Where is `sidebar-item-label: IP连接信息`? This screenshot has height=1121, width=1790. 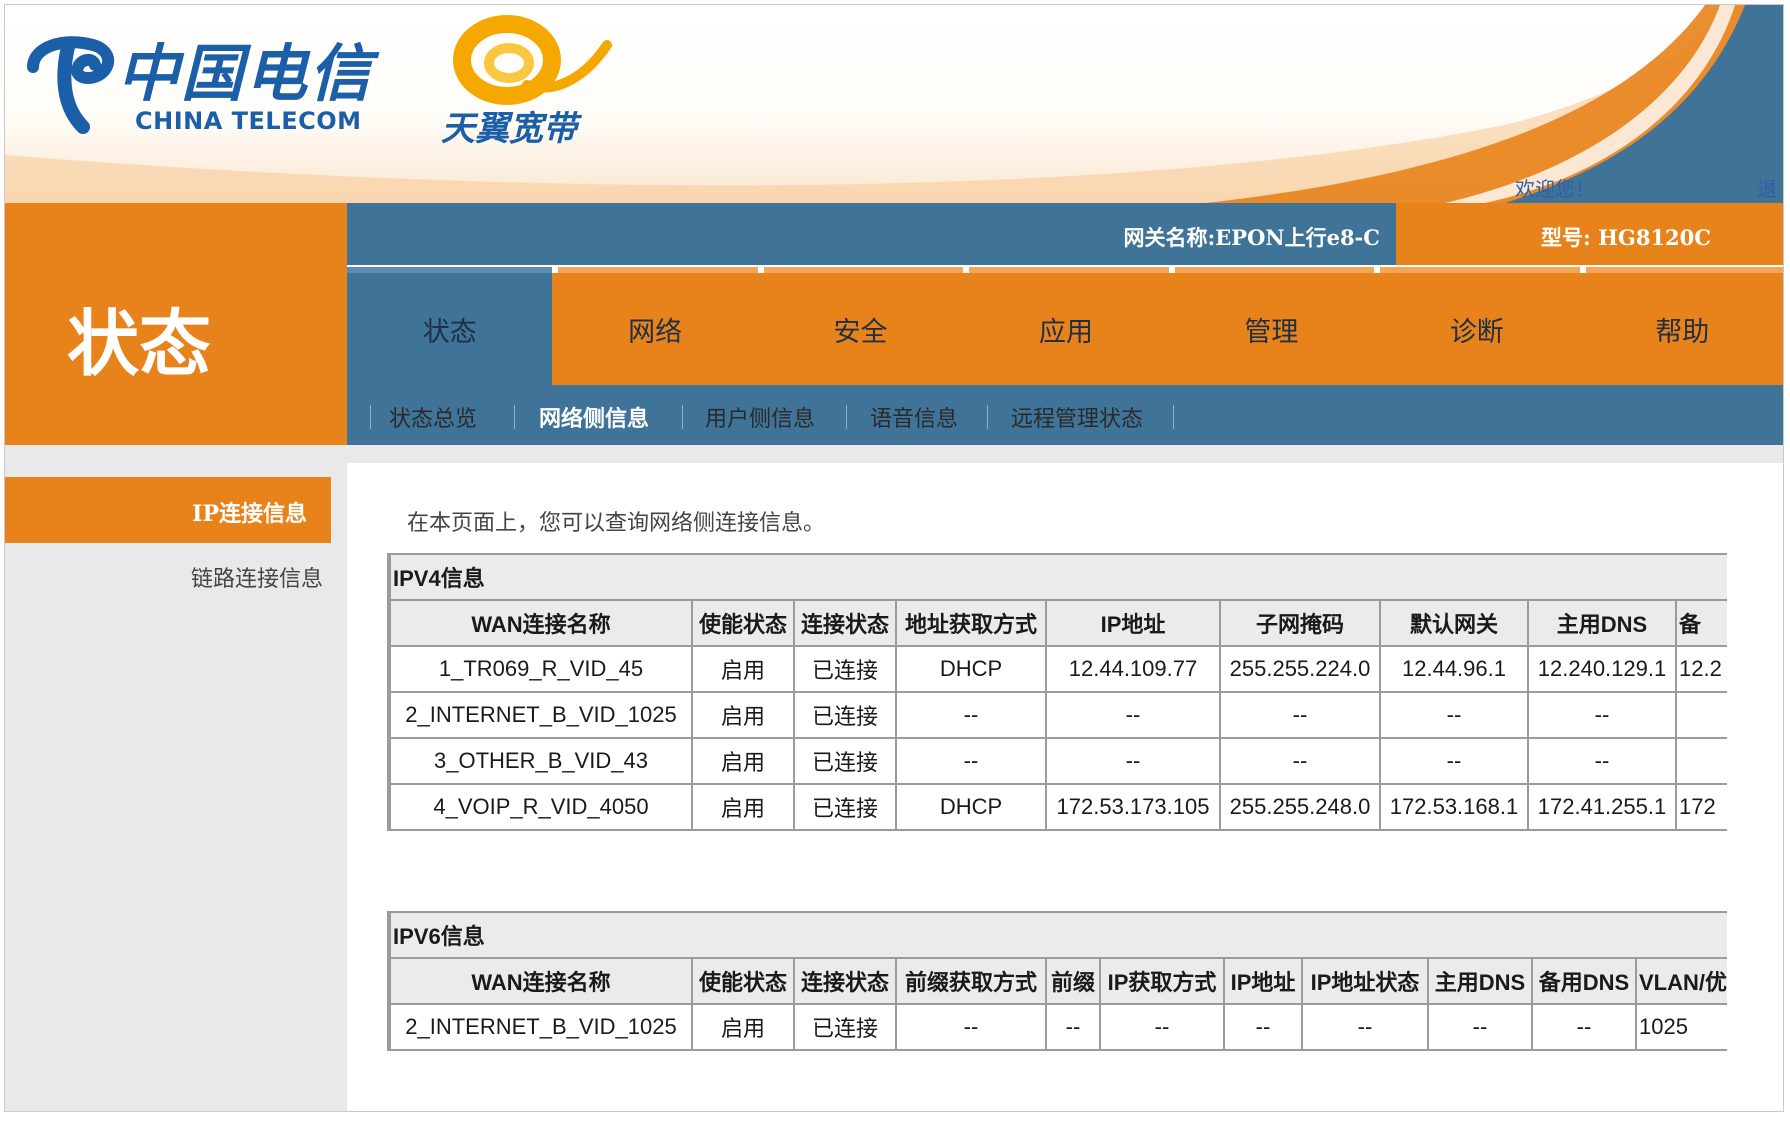
sidebar-item-label: IP连接信息 is located at coordinates (249, 514).